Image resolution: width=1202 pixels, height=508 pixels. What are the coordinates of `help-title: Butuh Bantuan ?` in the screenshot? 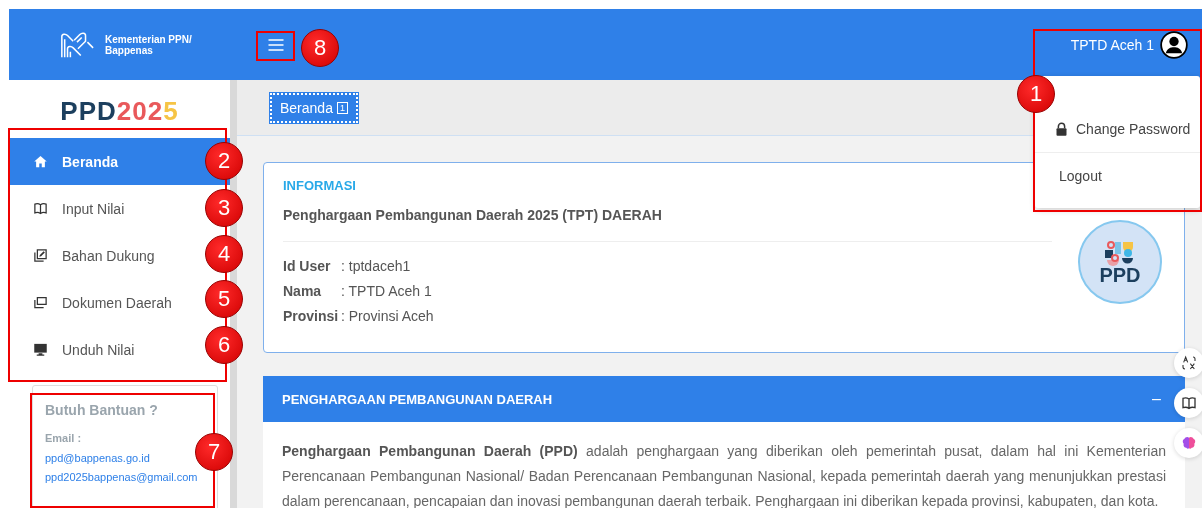 It's located at (102, 410).